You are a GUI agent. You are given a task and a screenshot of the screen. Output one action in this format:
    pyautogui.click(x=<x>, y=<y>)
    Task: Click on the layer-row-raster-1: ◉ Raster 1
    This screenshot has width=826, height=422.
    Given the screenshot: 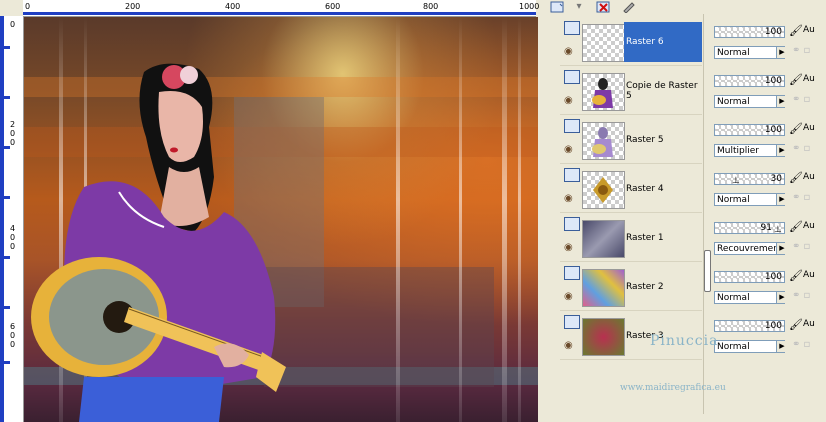 What is the action you would take?
    pyautogui.click(x=631, y=238)
    